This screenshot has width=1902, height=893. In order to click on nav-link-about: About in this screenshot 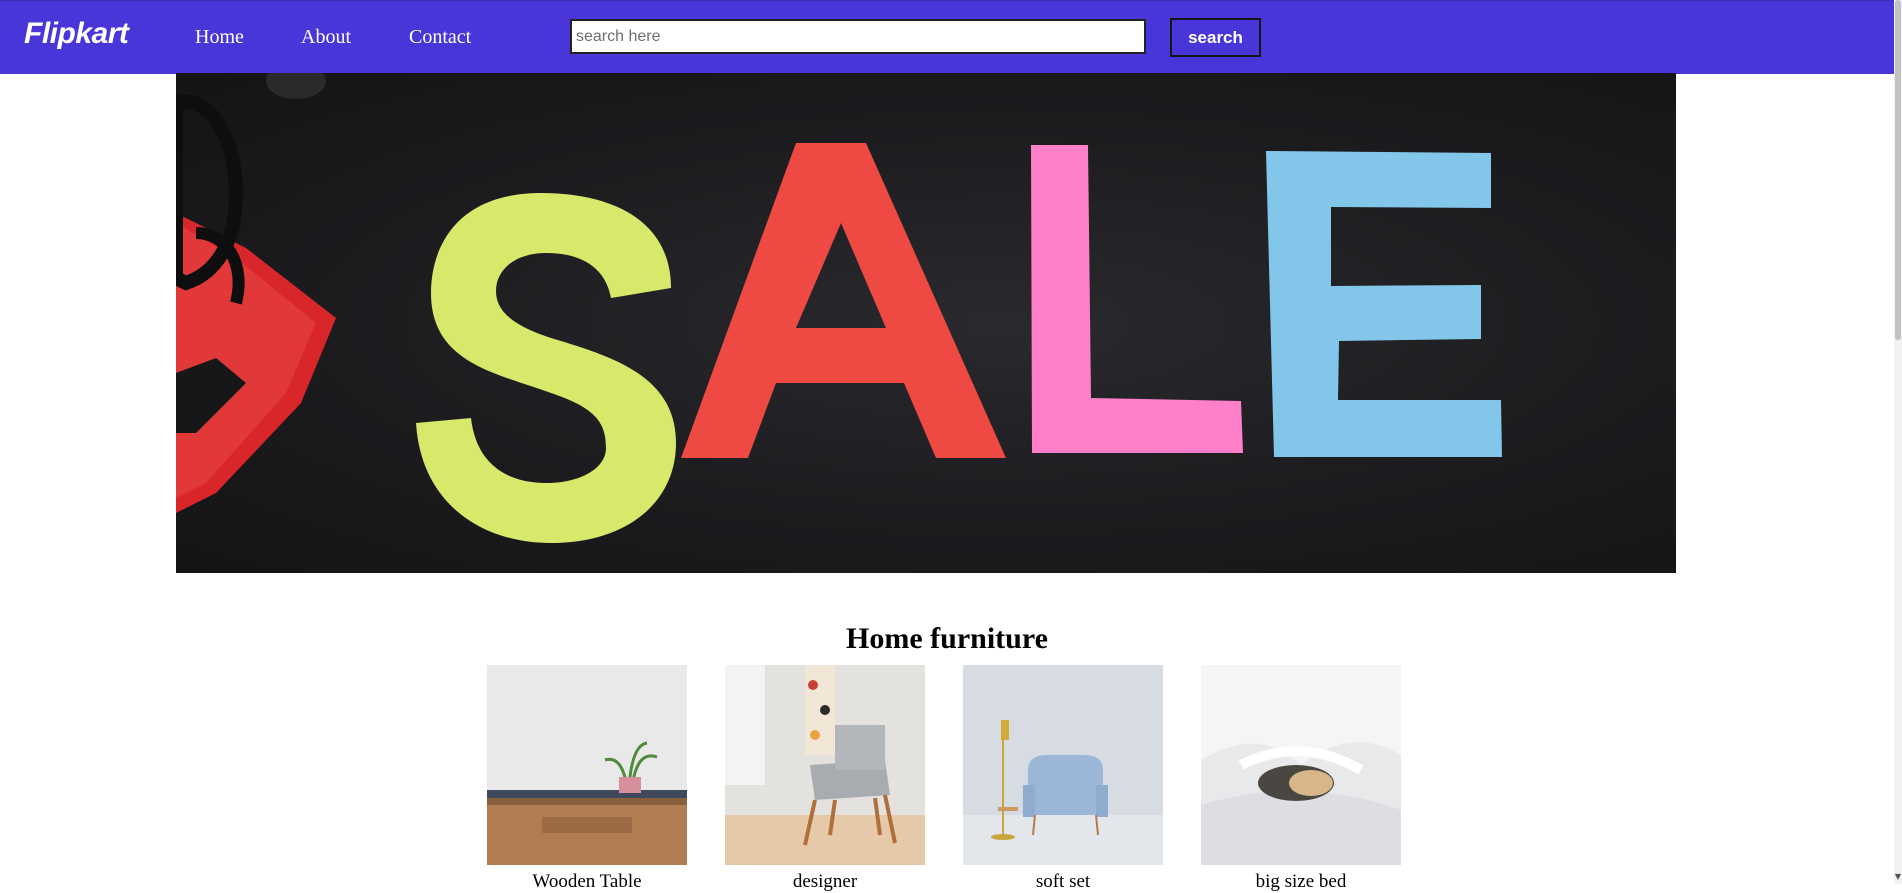, I will do `click(326, 37)`.